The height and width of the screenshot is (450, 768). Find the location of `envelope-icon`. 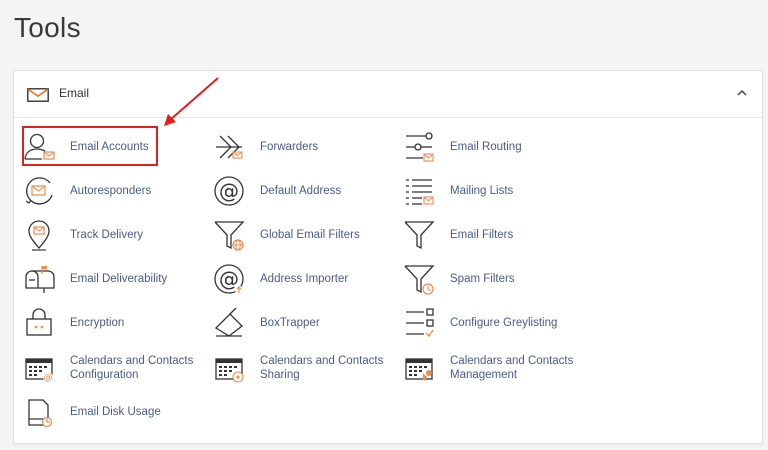

envelope-icon is located at coordinates (38, 95).